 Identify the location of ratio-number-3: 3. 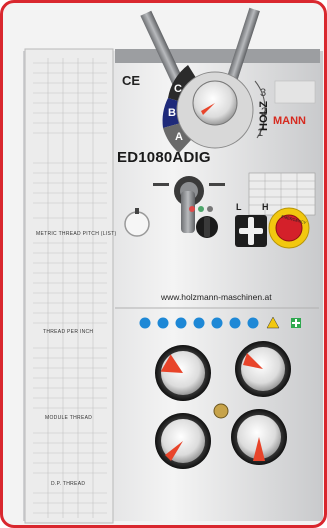
(263, 93).